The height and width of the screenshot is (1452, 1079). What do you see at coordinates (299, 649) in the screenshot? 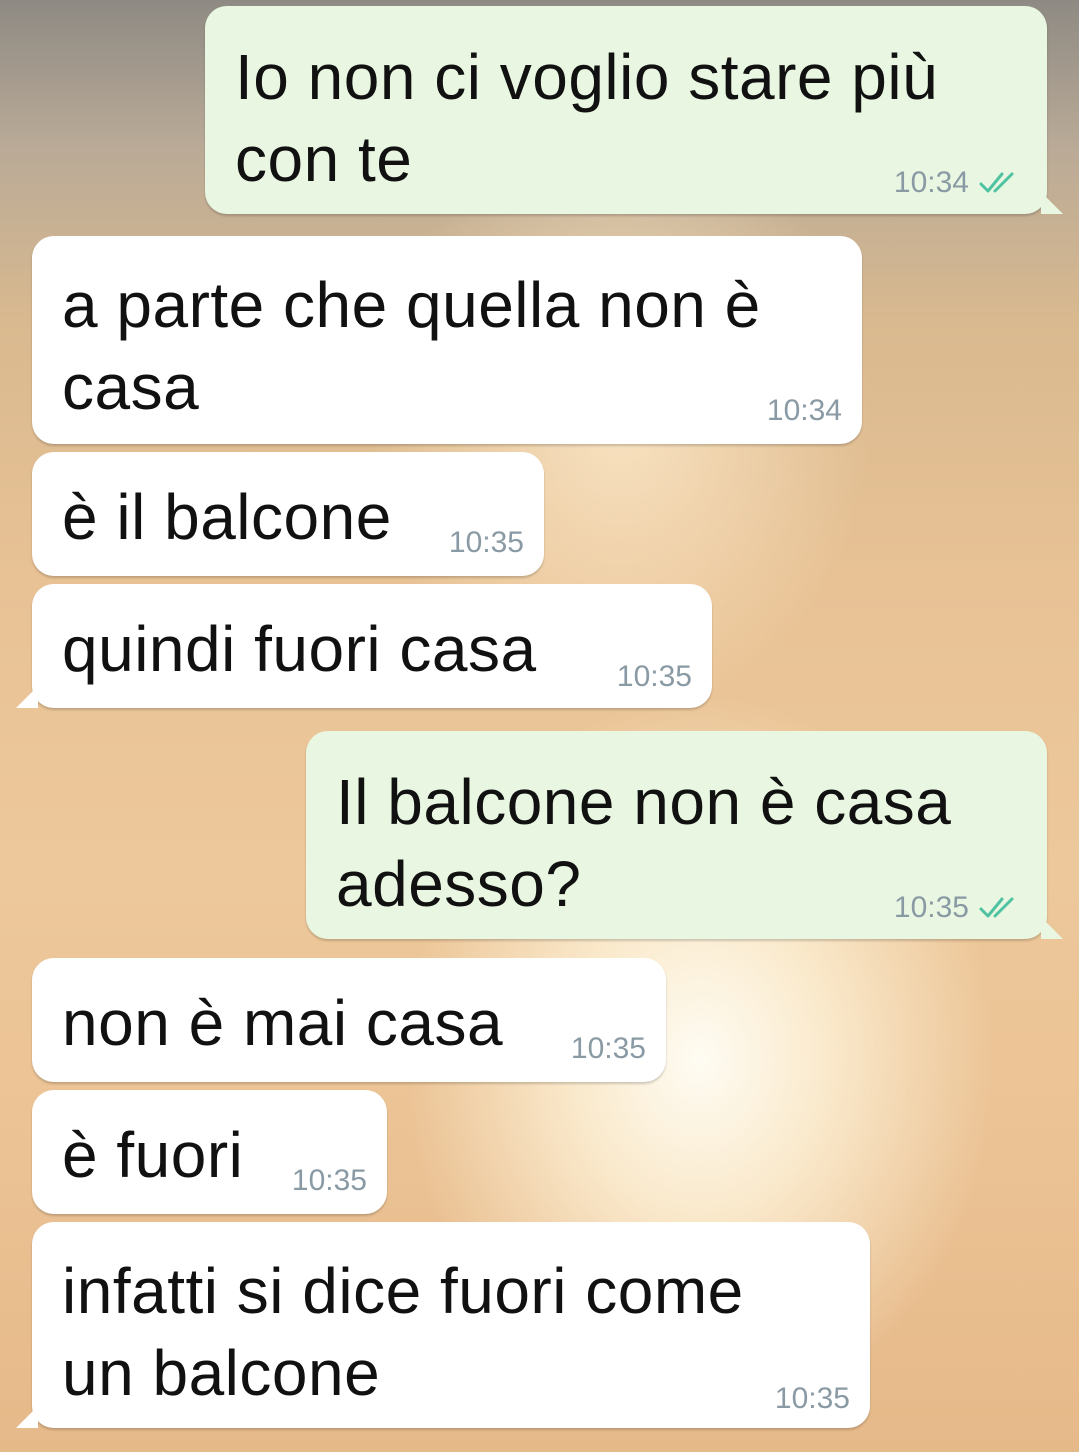
I see `message-text: quindi fuori casa` at bounding box center [299, 649].